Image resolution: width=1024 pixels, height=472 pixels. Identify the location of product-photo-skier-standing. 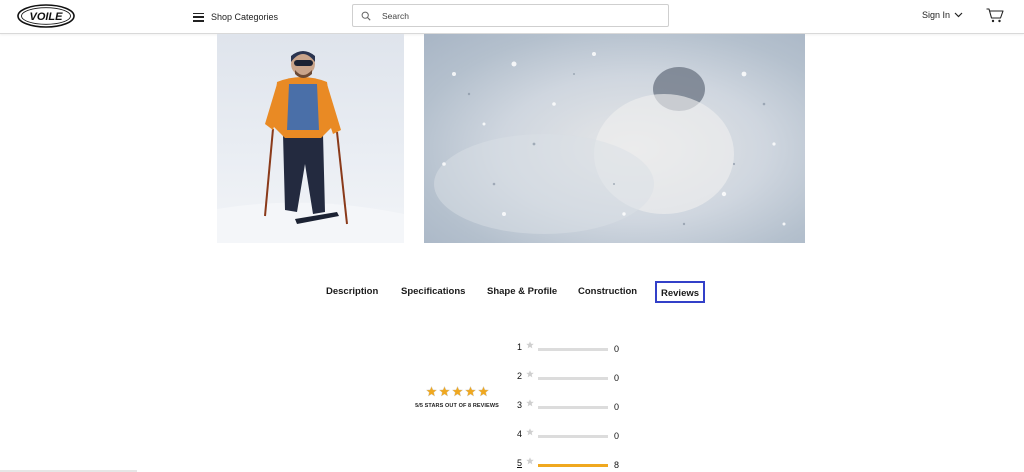
(310, 138).